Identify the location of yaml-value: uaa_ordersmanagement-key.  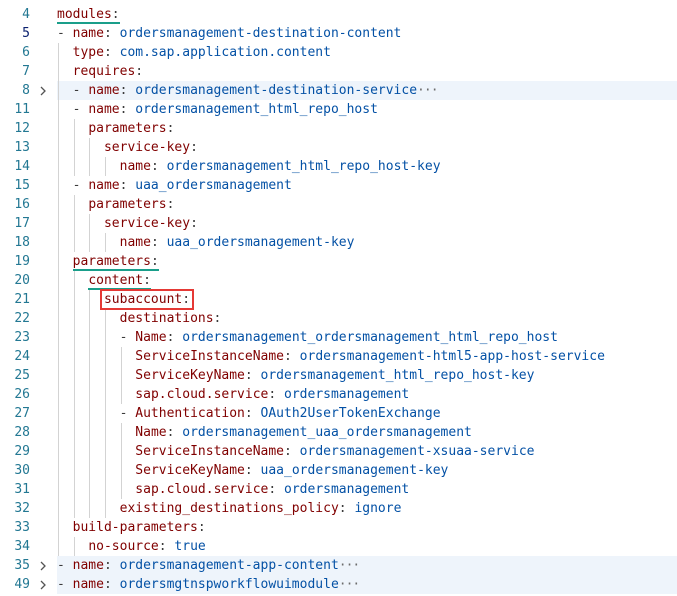
(354, 470).